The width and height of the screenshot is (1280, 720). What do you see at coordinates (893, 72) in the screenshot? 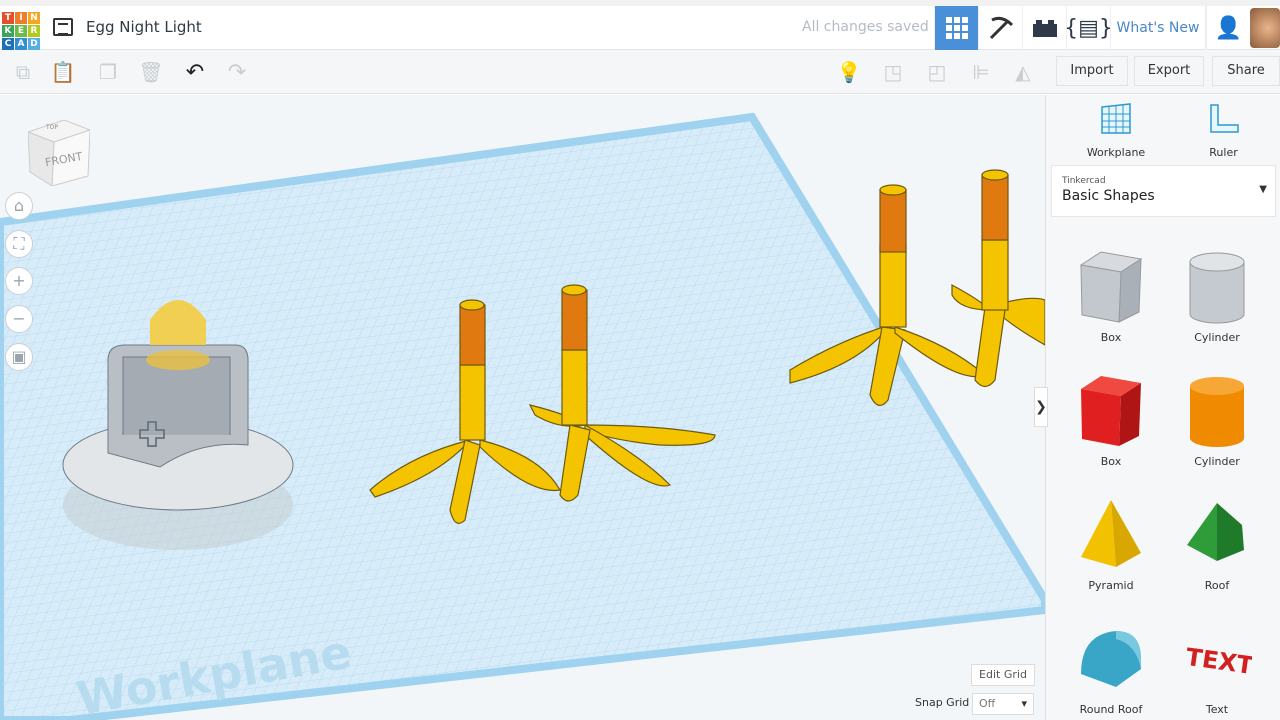
I see `group-icon: ◳` at bounding box center [893, 72].